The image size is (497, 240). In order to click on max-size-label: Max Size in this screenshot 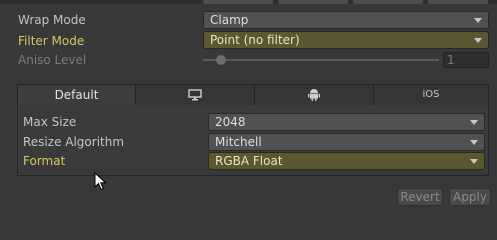, I will do `click(50, 122)`.